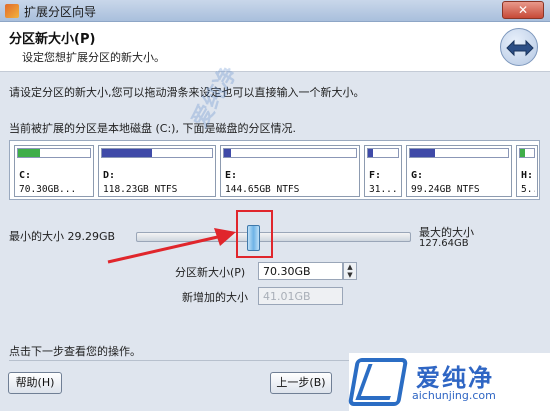  What do you see at coordinates (52, 39) in the screenshot?
I see `page-title: 分区新大小(P)` at bounding box center [52, 39].